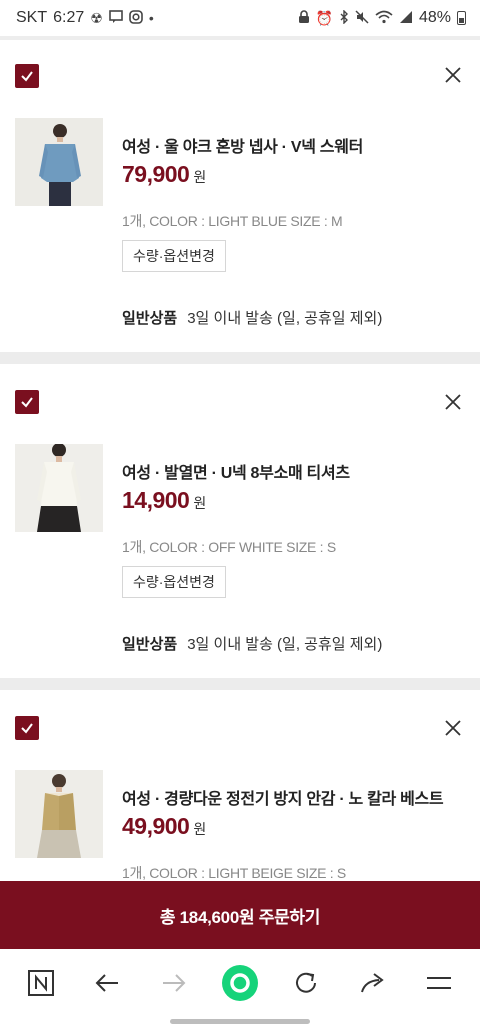  Describe the element at coordinates (156, 826) in the screenshot. I see `price-value: 49,900` at that location.